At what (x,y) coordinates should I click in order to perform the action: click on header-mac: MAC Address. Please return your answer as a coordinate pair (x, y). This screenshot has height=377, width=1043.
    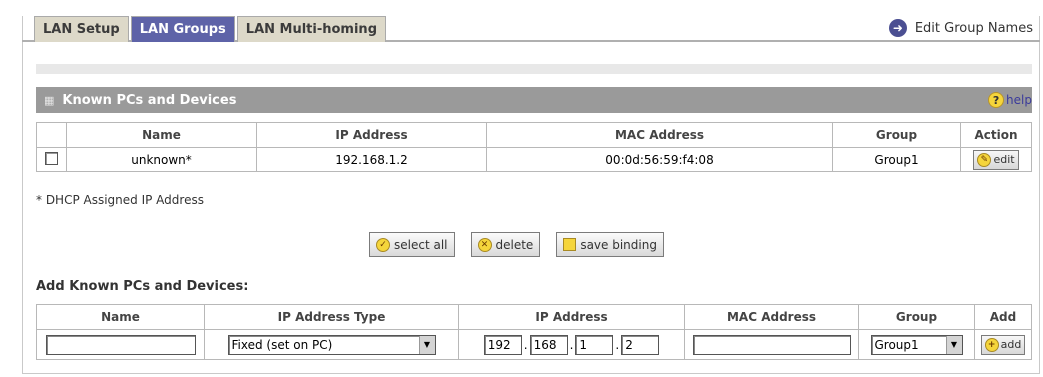
    Looking at the image, I should click on (659, 135).